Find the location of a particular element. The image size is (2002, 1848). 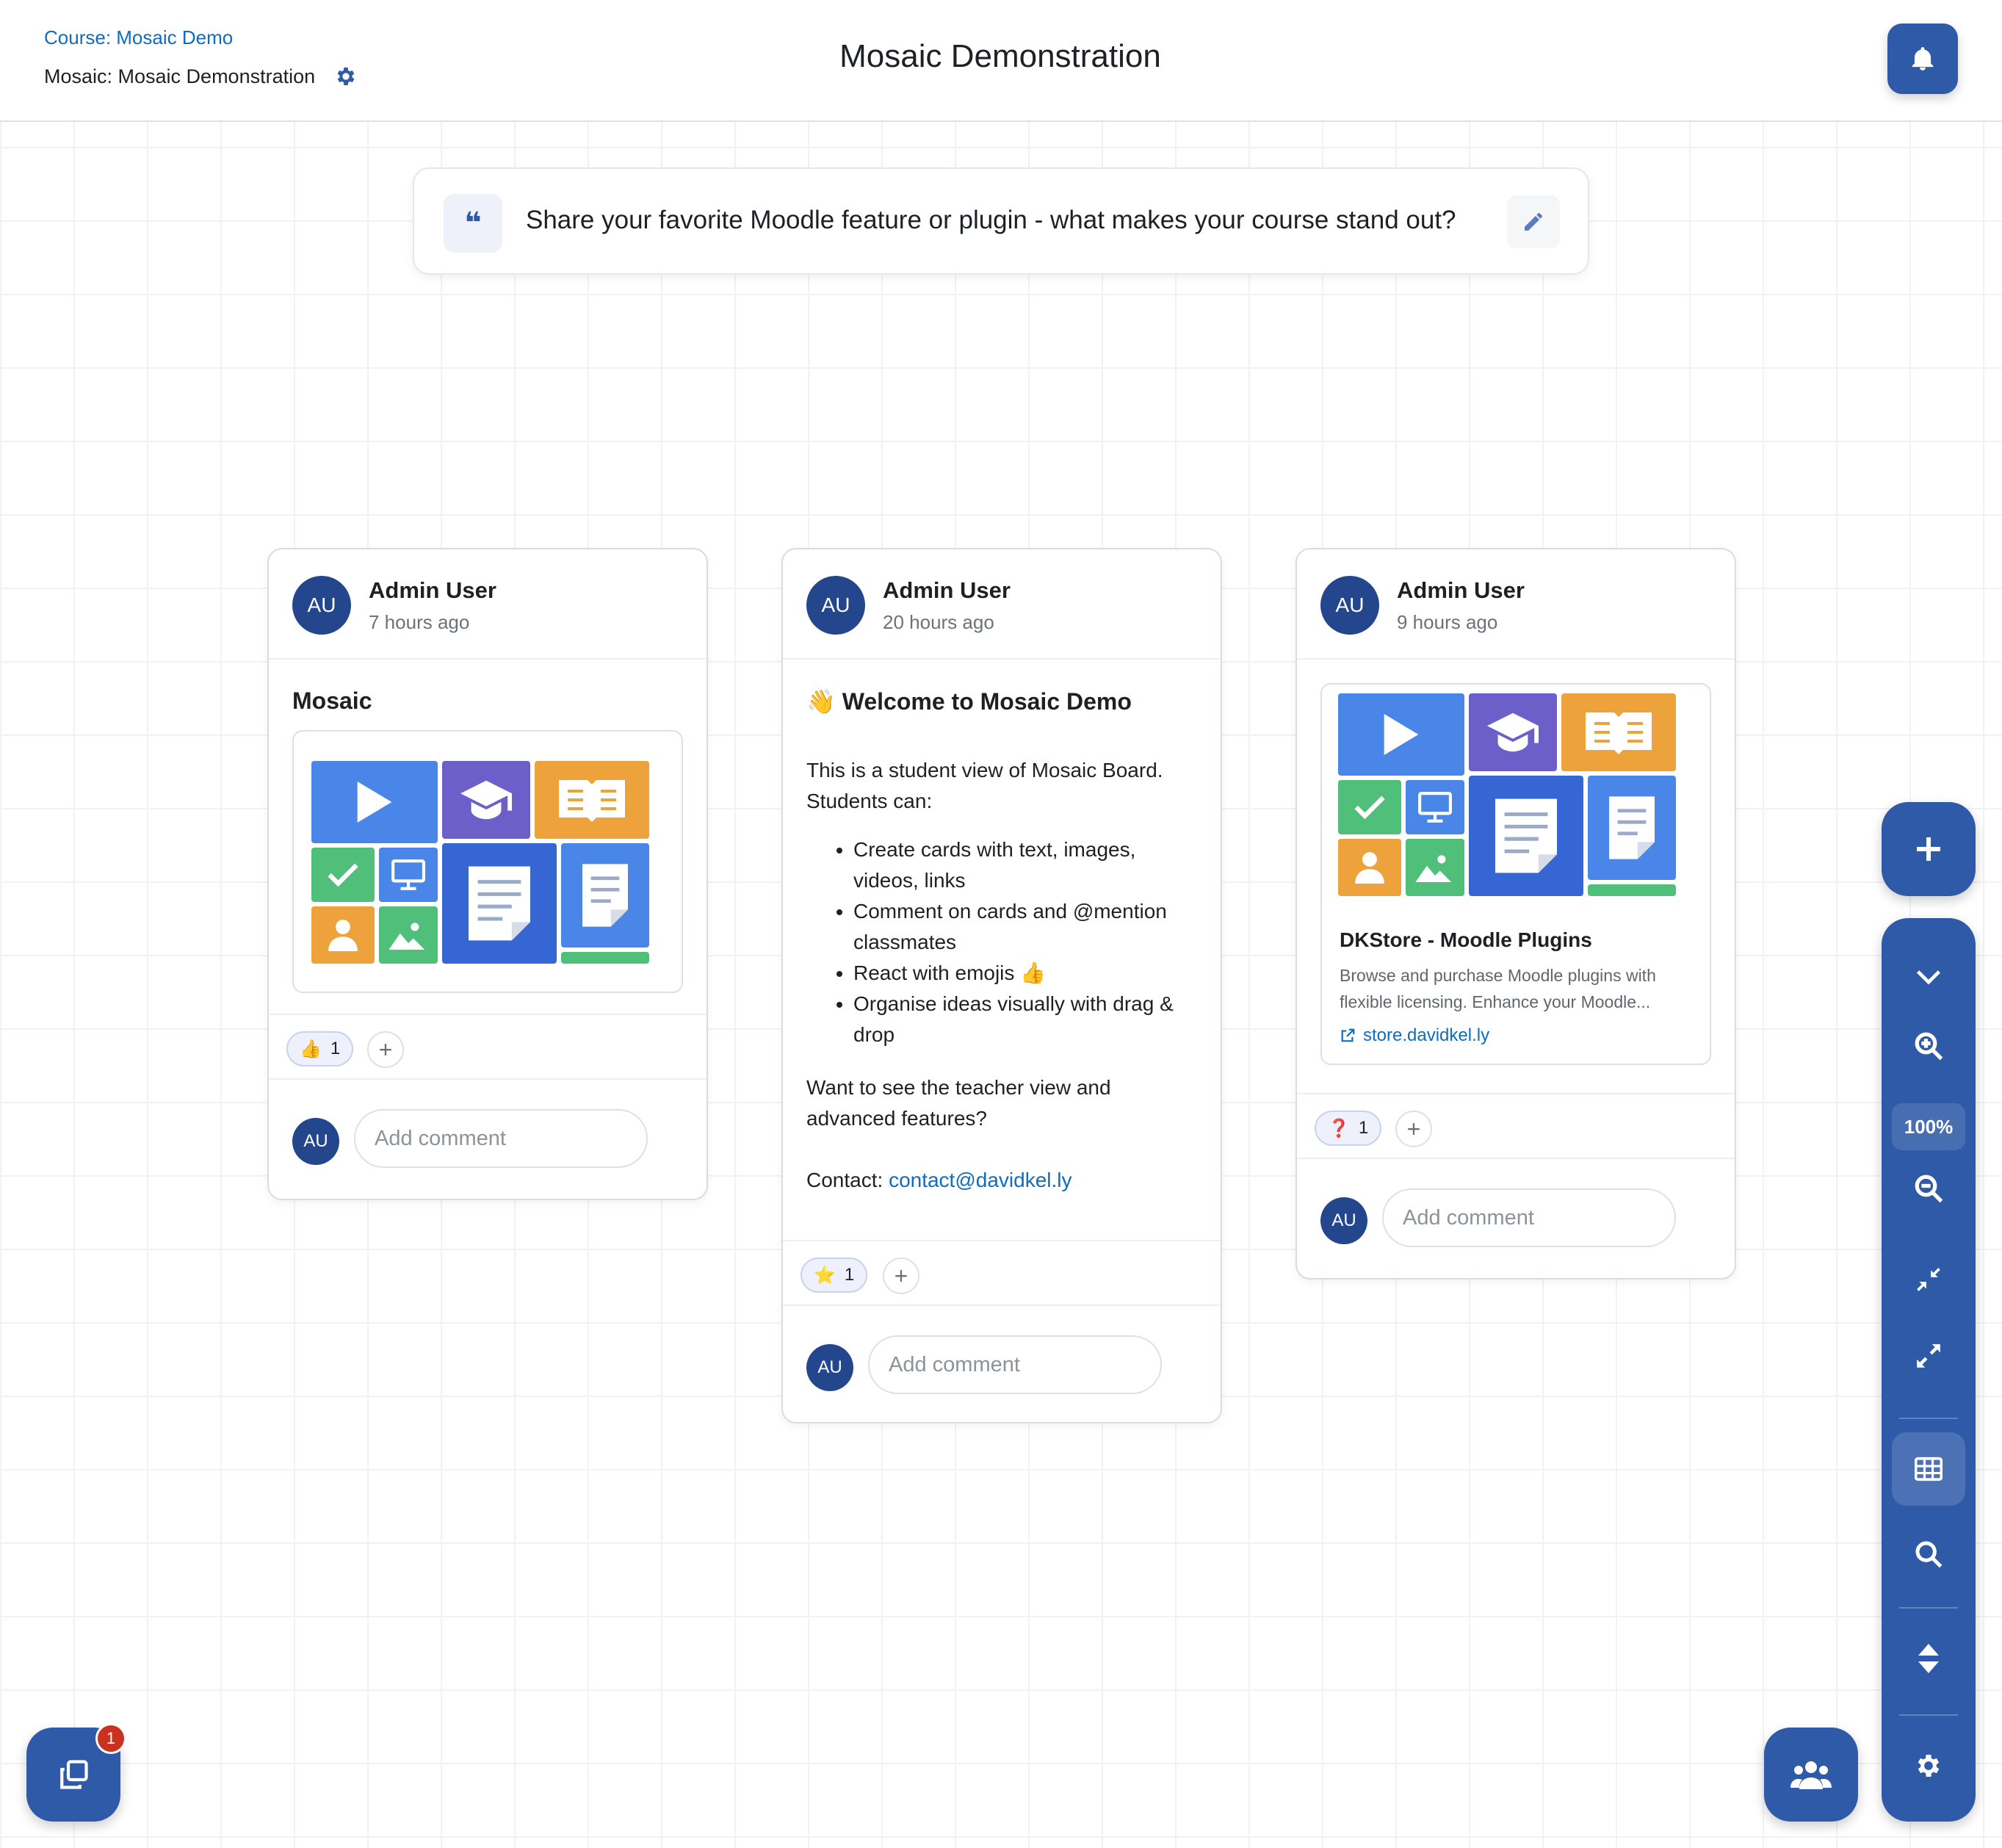

card-header: AU Admin User 20 hours ago is located at coordinates (1002, 604).